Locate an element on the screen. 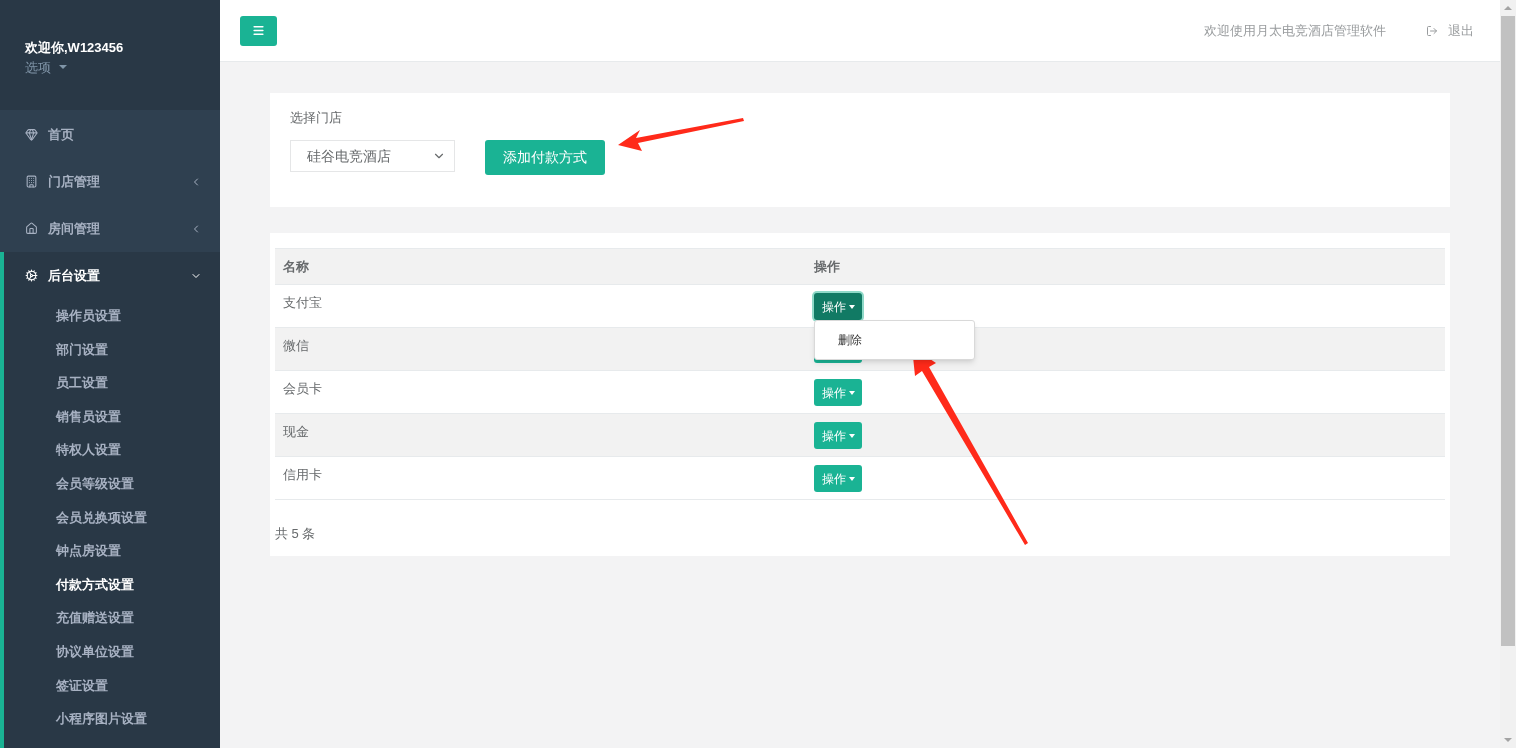 The height and width of the screenshot is (748, 1516). table-cell: 微信 is located at coordinates (296, 345).